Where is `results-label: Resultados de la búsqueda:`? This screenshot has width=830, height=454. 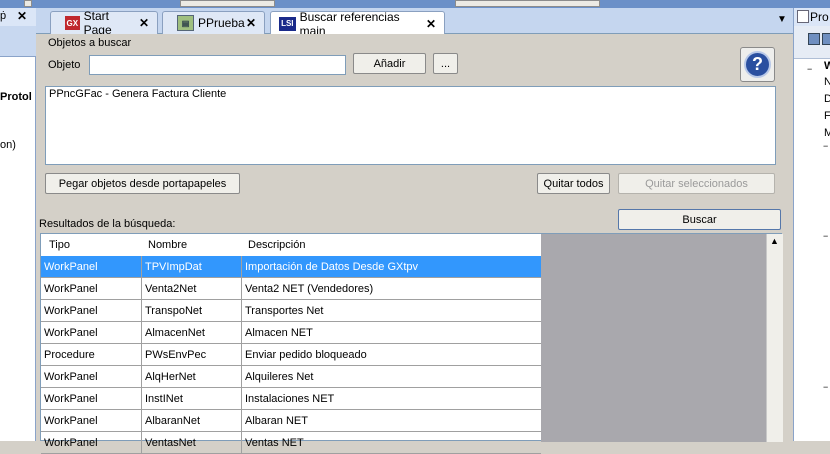
results-label: Resultados de la búsqueda: is located at coordinates (107, 224).